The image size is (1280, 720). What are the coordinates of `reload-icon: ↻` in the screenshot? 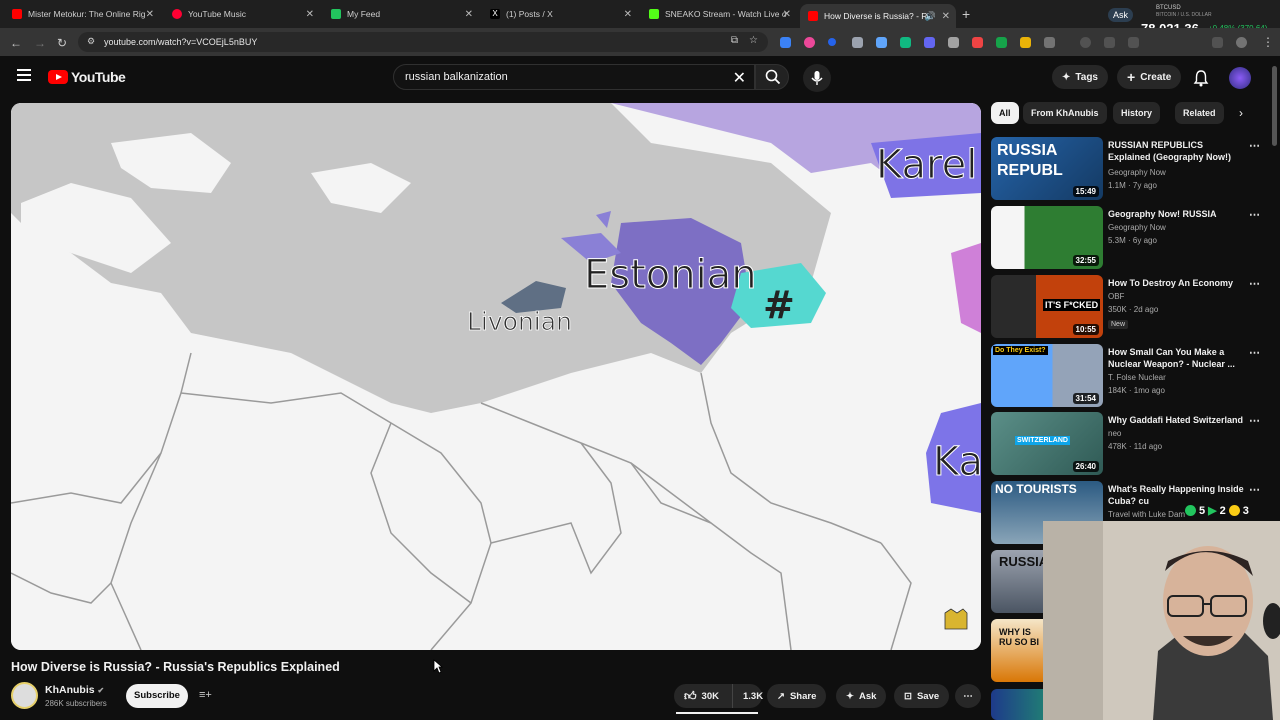 It's located at (62, 43).